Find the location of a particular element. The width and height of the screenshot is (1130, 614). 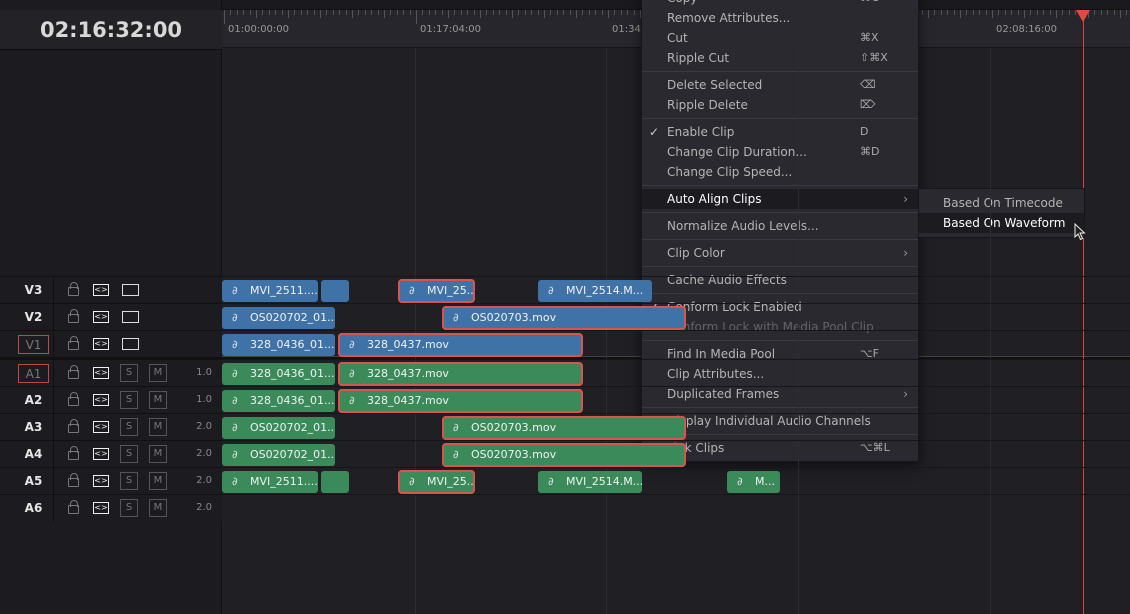

ruler-label: 01:00:00:00 is located at coordinates (259, 29).